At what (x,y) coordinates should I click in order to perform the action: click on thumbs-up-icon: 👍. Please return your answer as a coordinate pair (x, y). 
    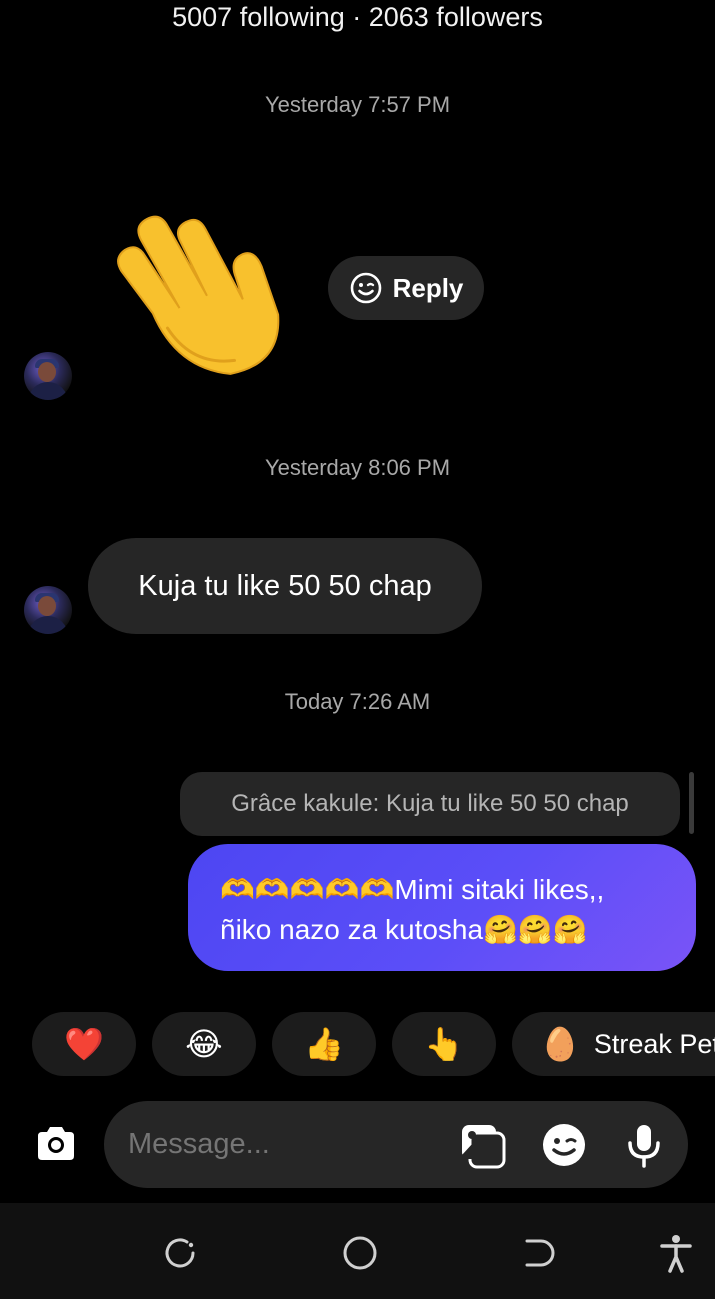
    Looking at the image, I should click on (324, 1044).